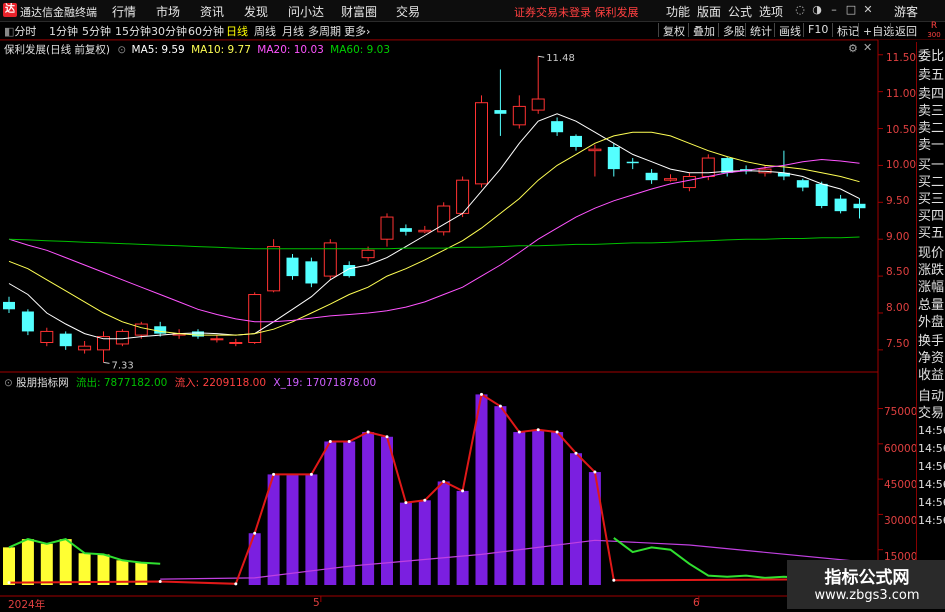 Image resolution: width=945 pixels, height=612 pixels. Describe the element at coordinates (931, 54) in the screenshot. I see `quote-label-weibi: 委比` at that location.